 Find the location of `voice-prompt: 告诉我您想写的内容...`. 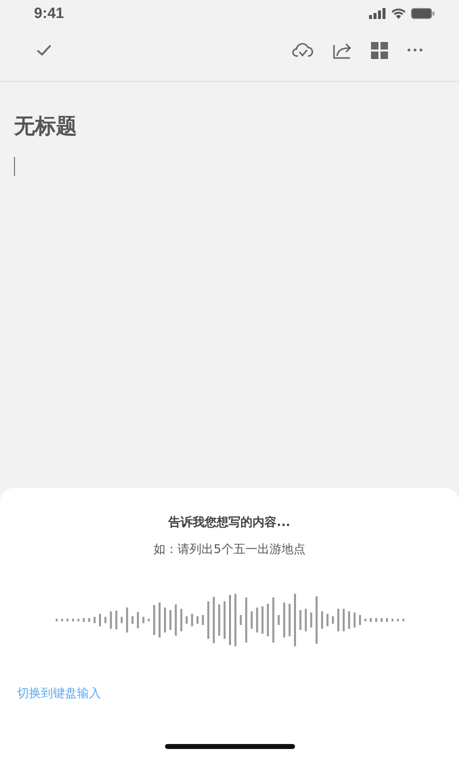

voice-prompt: 告诉我您想写的内容... is located at coordinates (229, 522).